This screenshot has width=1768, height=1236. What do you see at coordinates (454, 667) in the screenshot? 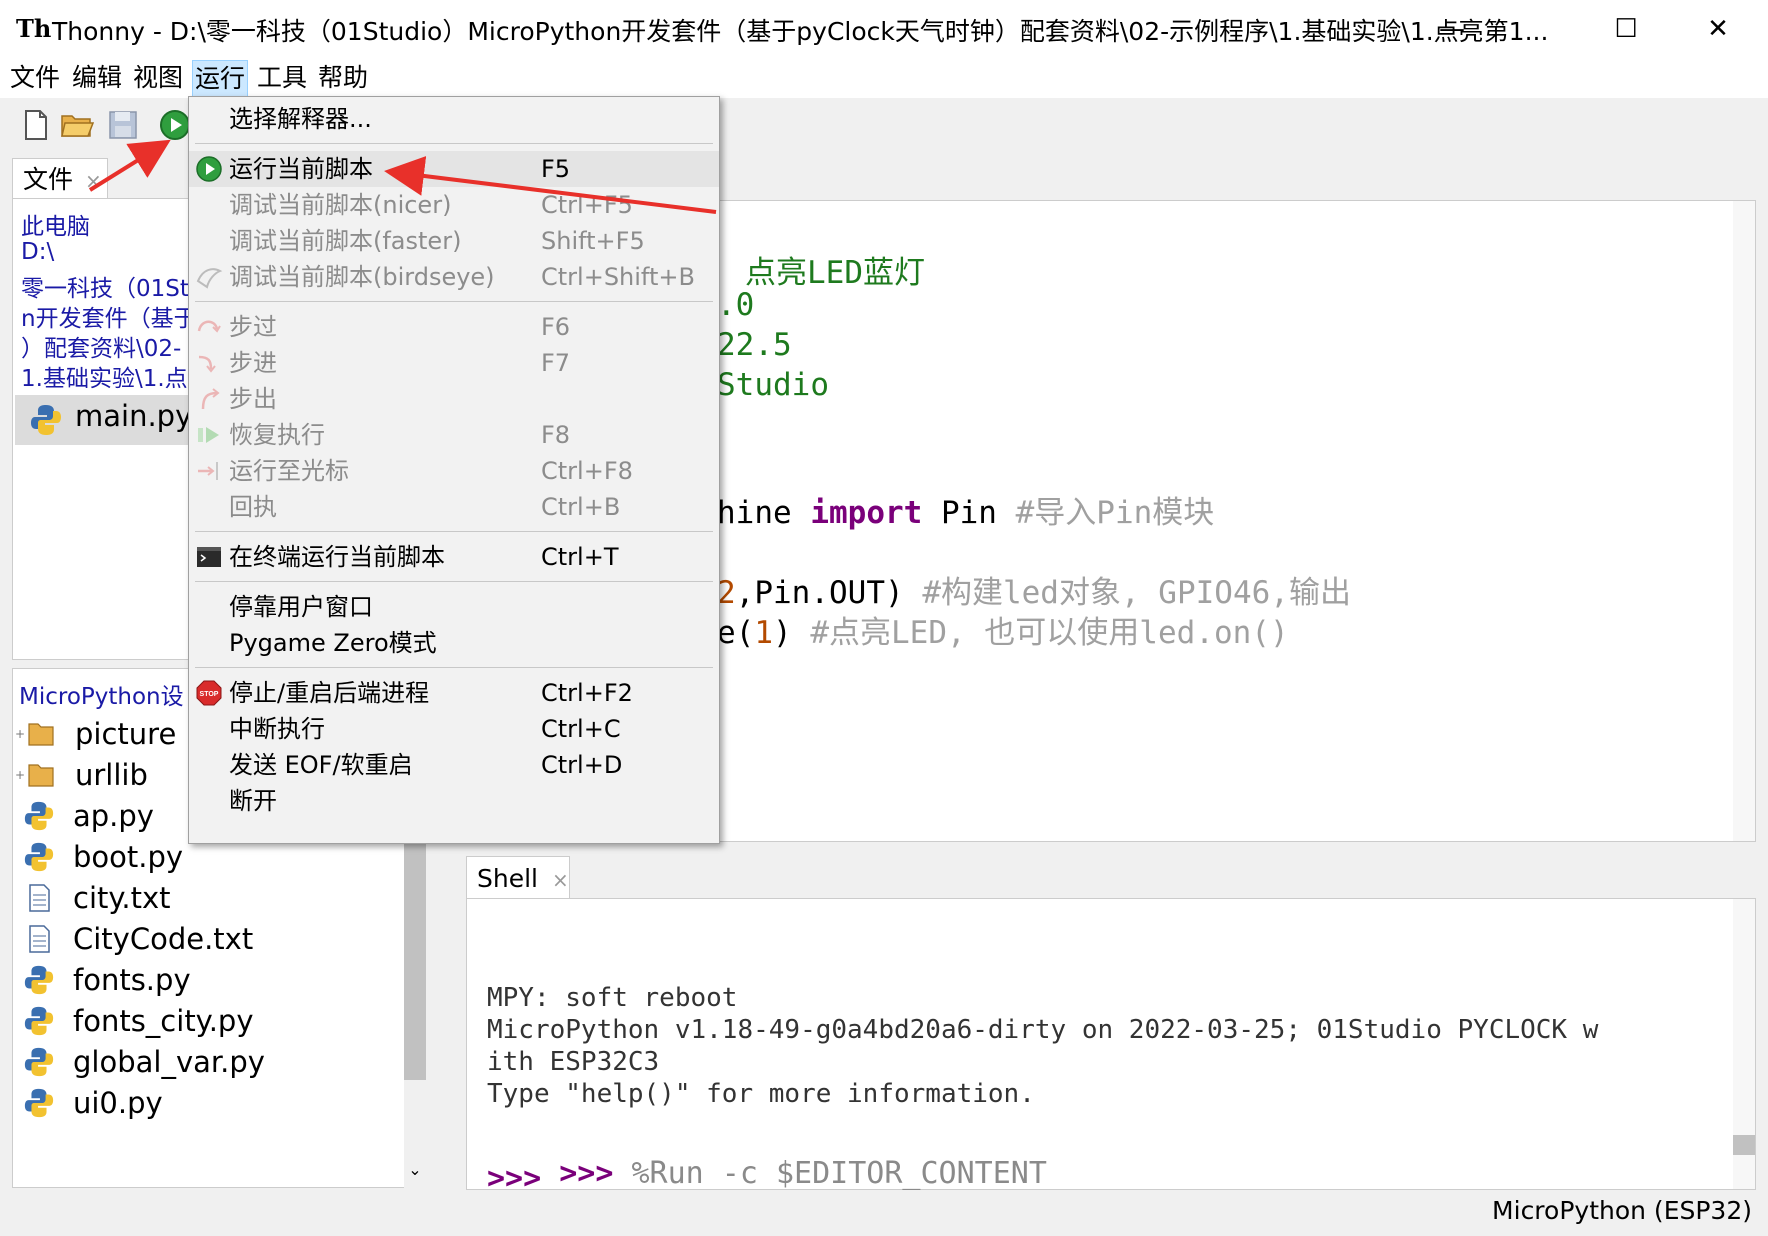
I see `menu-separator` at bounding box center [454, 667].